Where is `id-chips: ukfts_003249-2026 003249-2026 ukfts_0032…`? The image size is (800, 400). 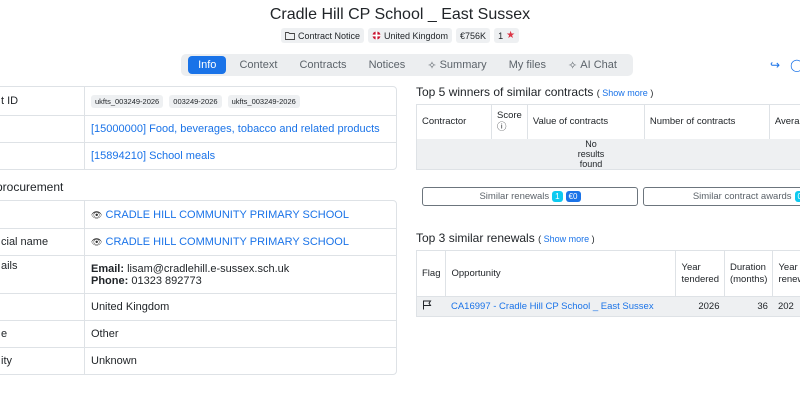 id-chips: ukfts_003249-2026 003249-2026 ukfts_0032… is located at coordinates (240, 101).